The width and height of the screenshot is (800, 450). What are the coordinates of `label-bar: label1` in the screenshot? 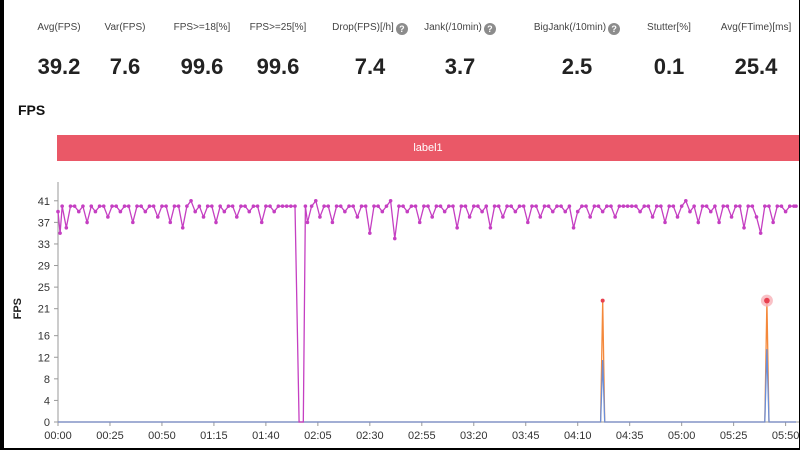 It's located at (428, 148).